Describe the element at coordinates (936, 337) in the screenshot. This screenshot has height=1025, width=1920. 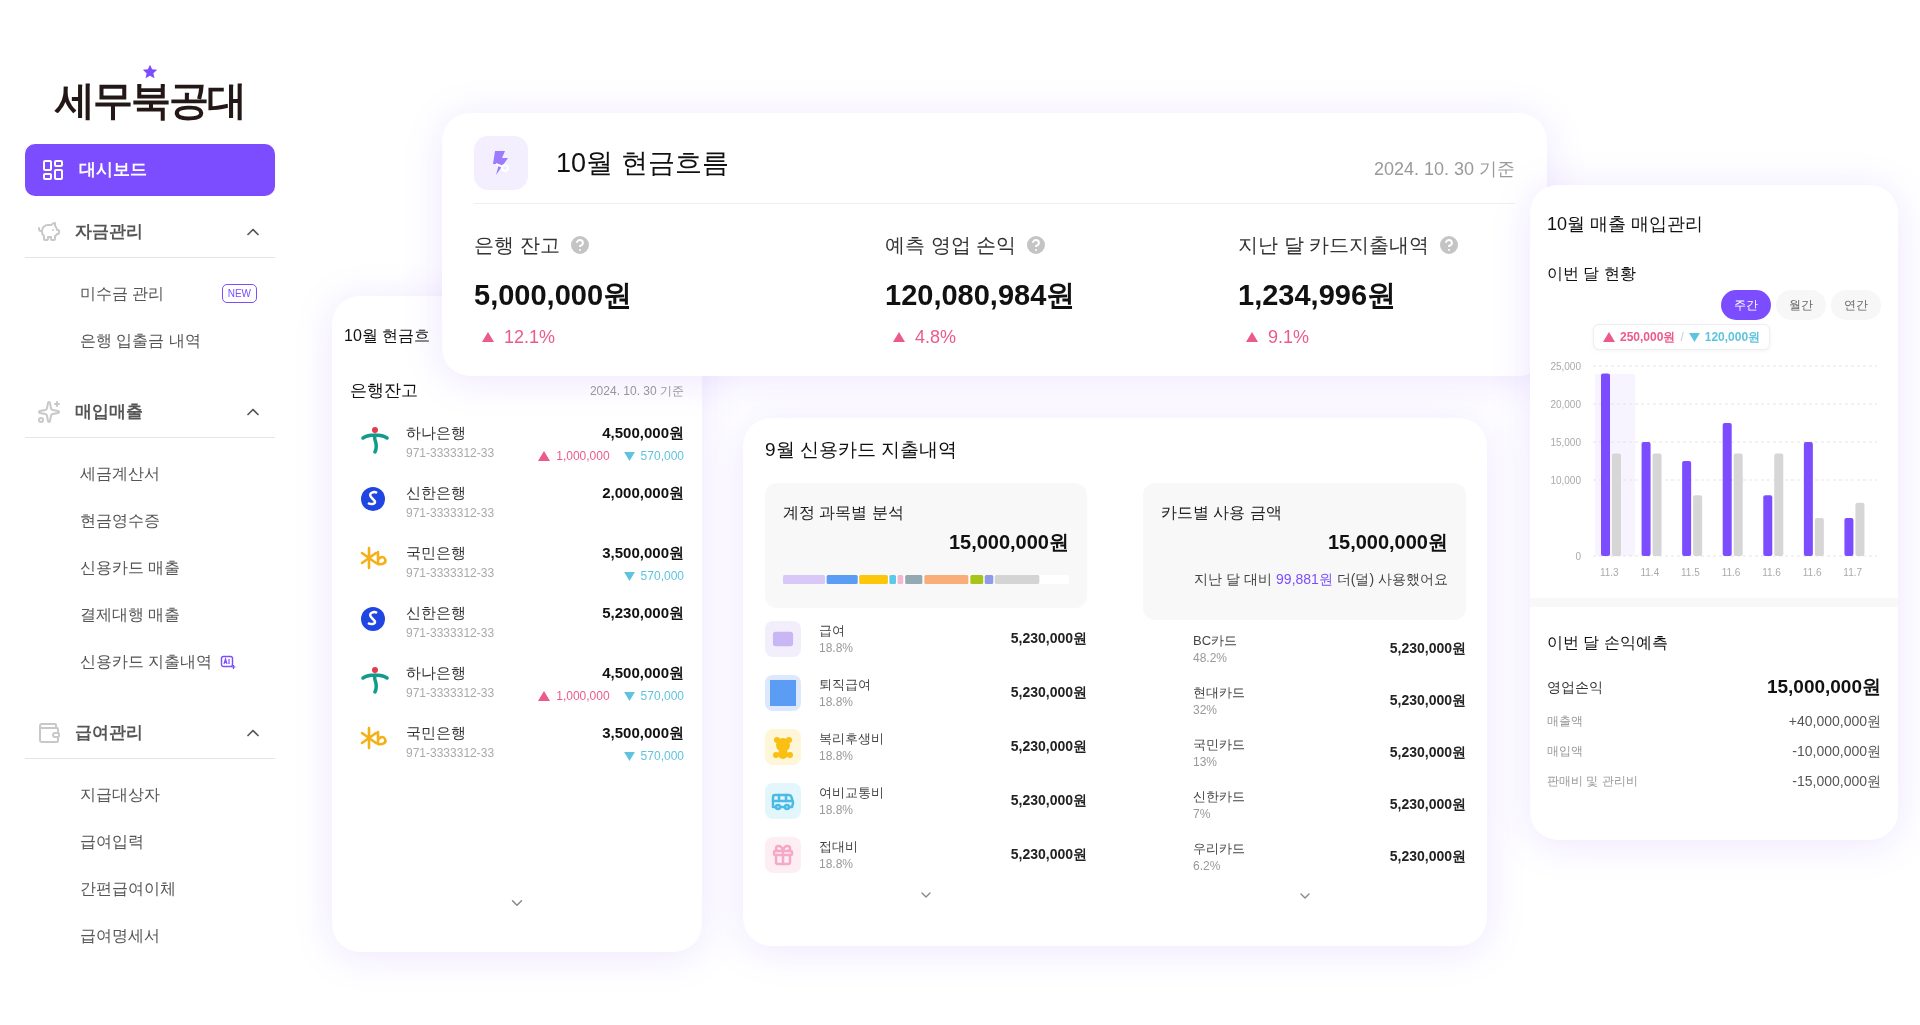
I see `change-value: 4.8%` at that location.